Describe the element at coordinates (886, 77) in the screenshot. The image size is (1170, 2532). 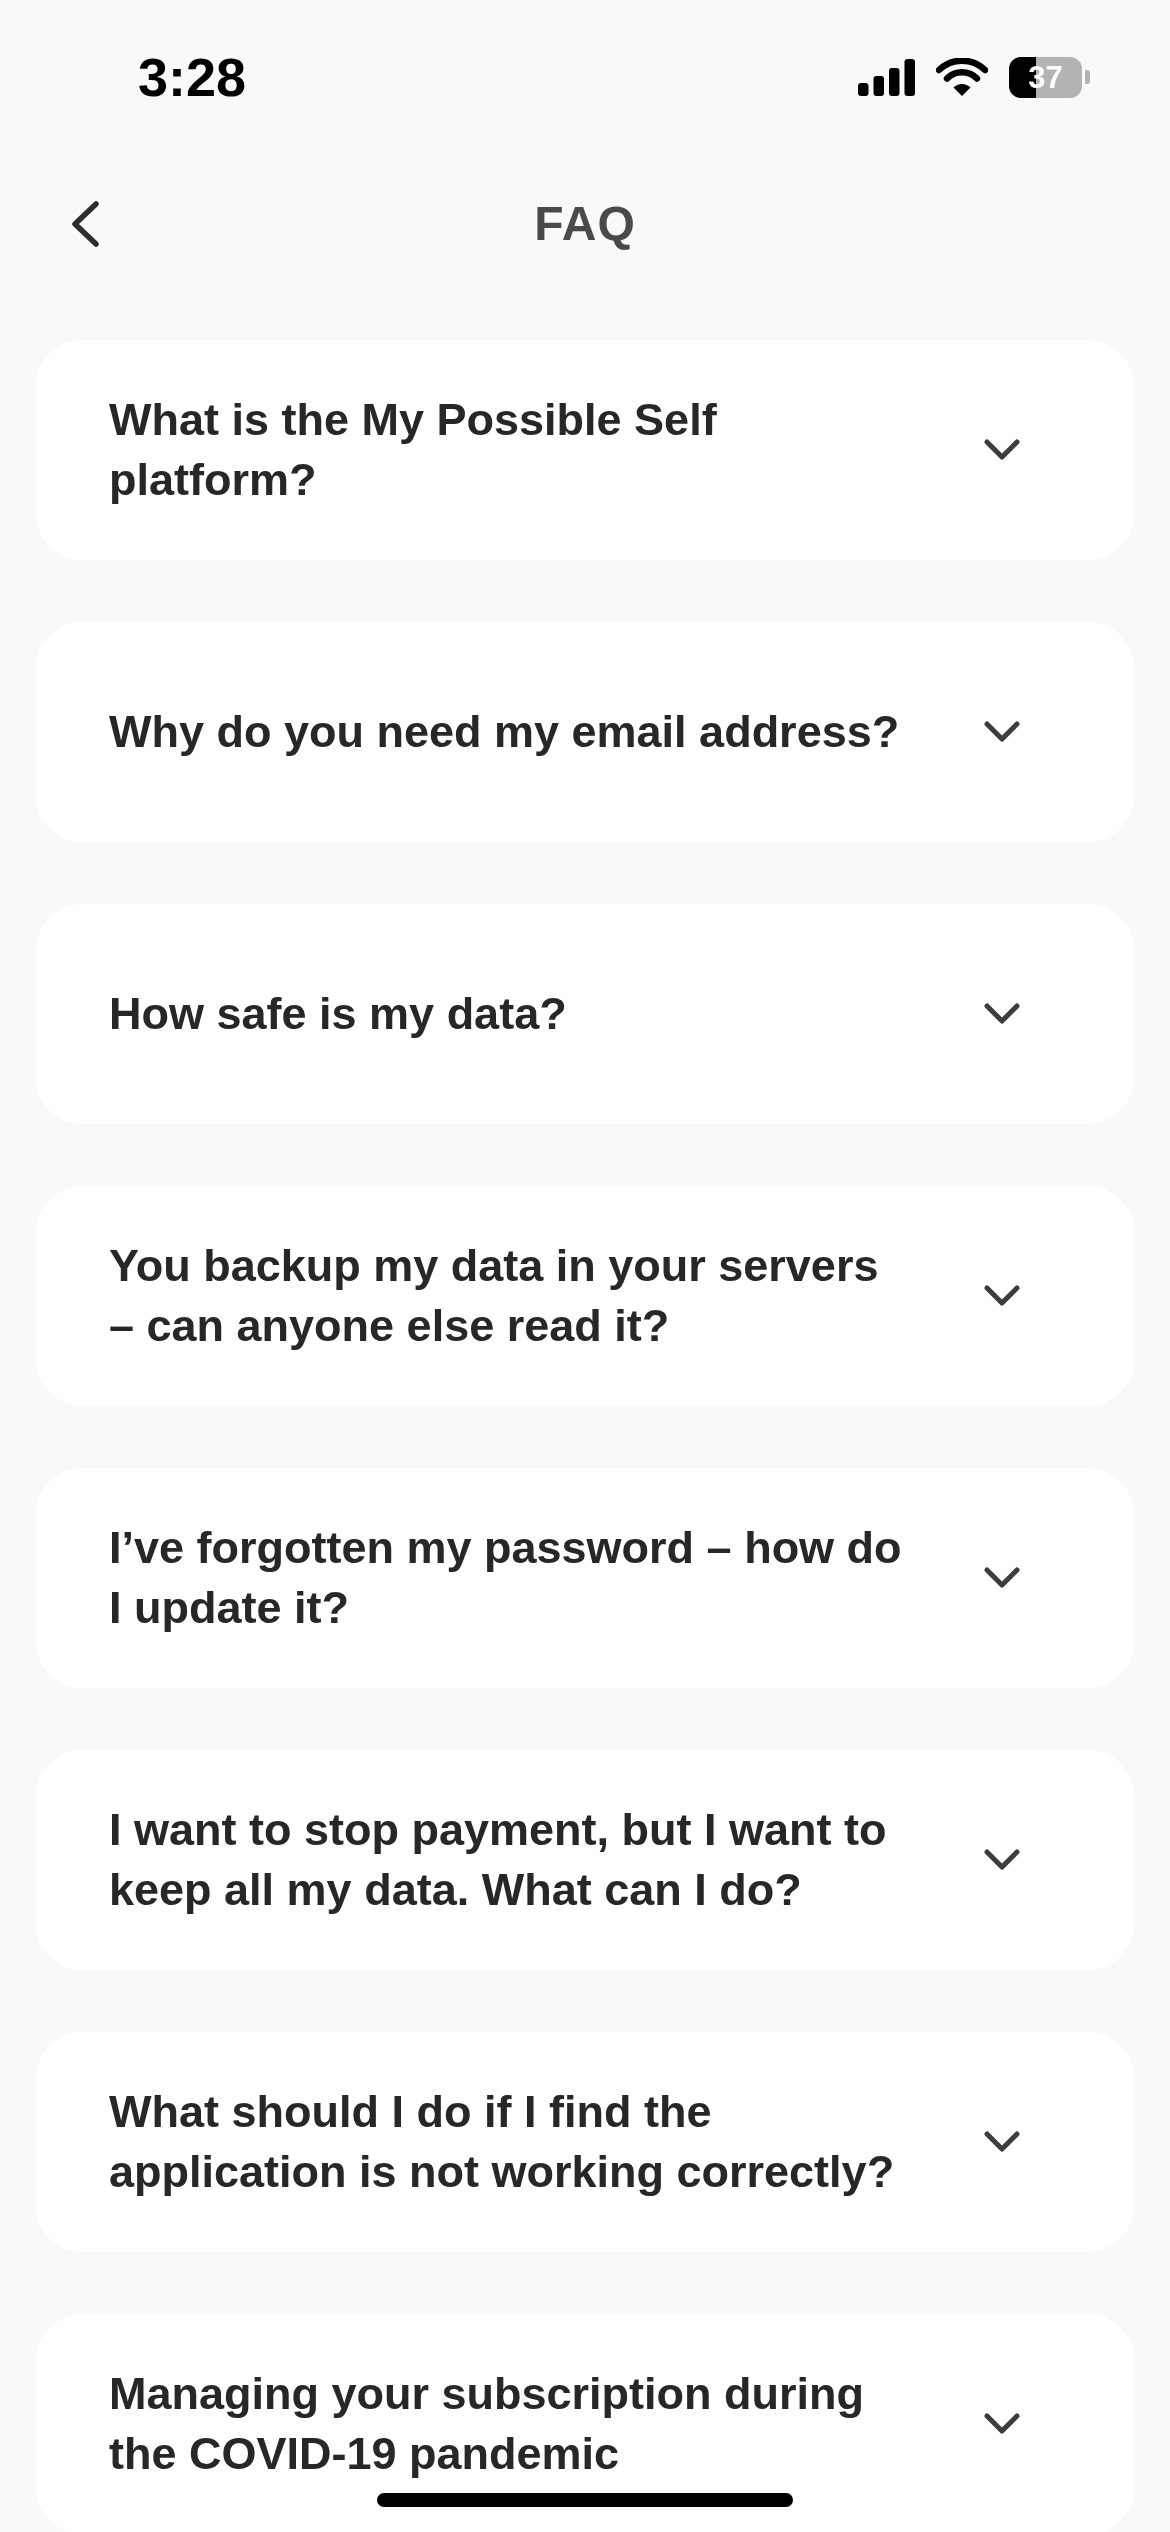
I see `signal-icon` at that location.